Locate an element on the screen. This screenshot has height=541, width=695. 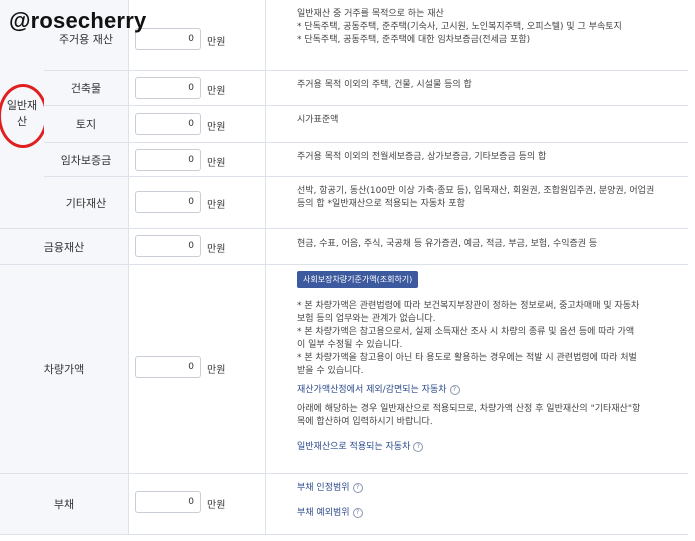
row-label: 토지 is located at coordinates (86, 124).